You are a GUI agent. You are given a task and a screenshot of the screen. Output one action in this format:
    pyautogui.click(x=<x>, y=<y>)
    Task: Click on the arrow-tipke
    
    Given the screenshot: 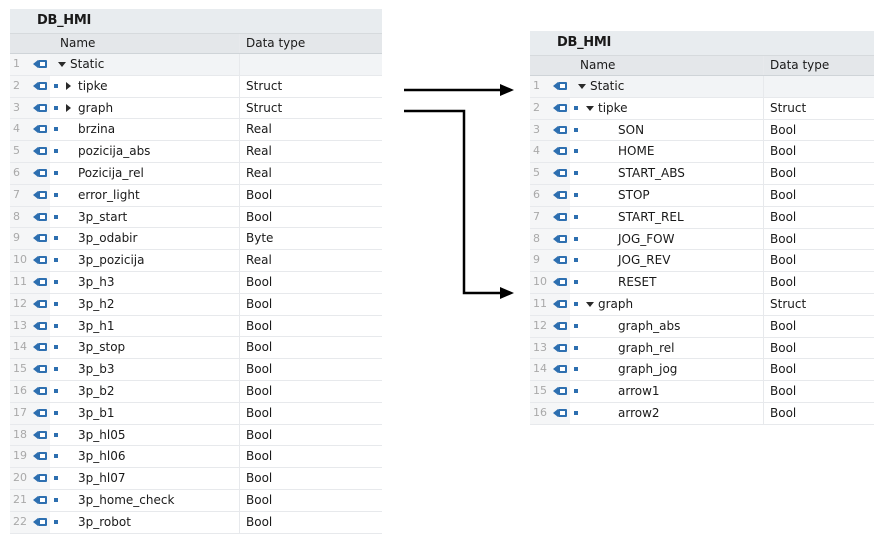 What is the action you would take?
    pyautogui.click(x=459, y=90)
    